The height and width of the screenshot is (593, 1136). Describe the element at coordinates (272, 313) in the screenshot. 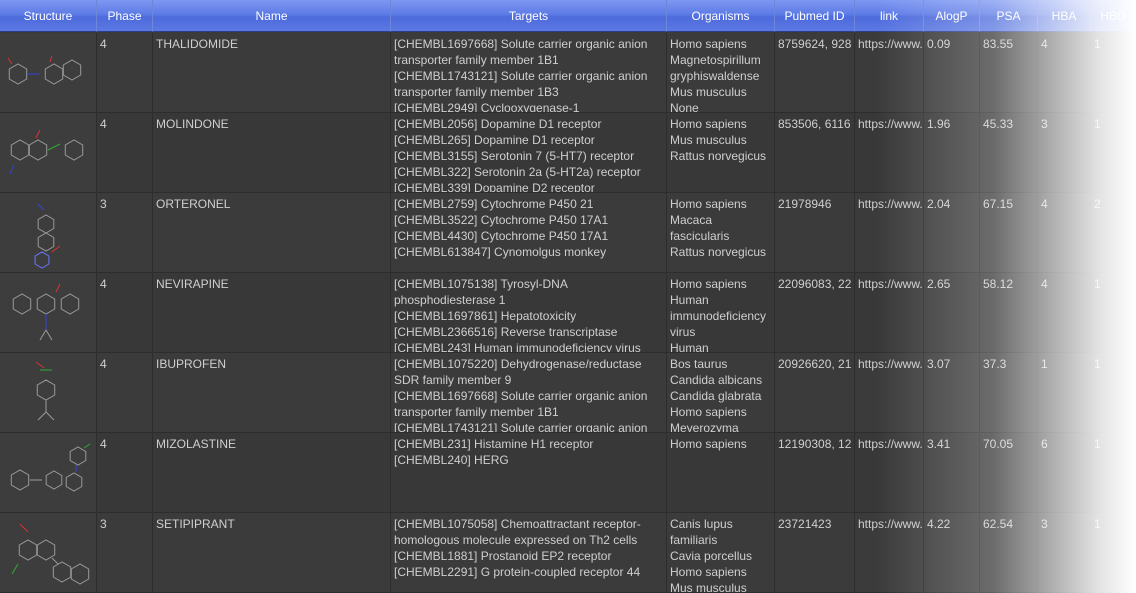

I see `name-cell: NEVIRAPINE` at that location.